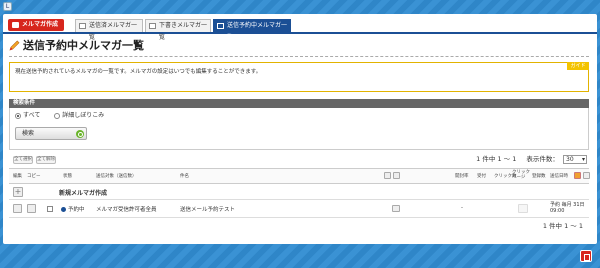  What do you see at coordinates (542, 159) in the screenshot?
I see `per-page-label: 表示件数：` at bounding box center [542, 159].